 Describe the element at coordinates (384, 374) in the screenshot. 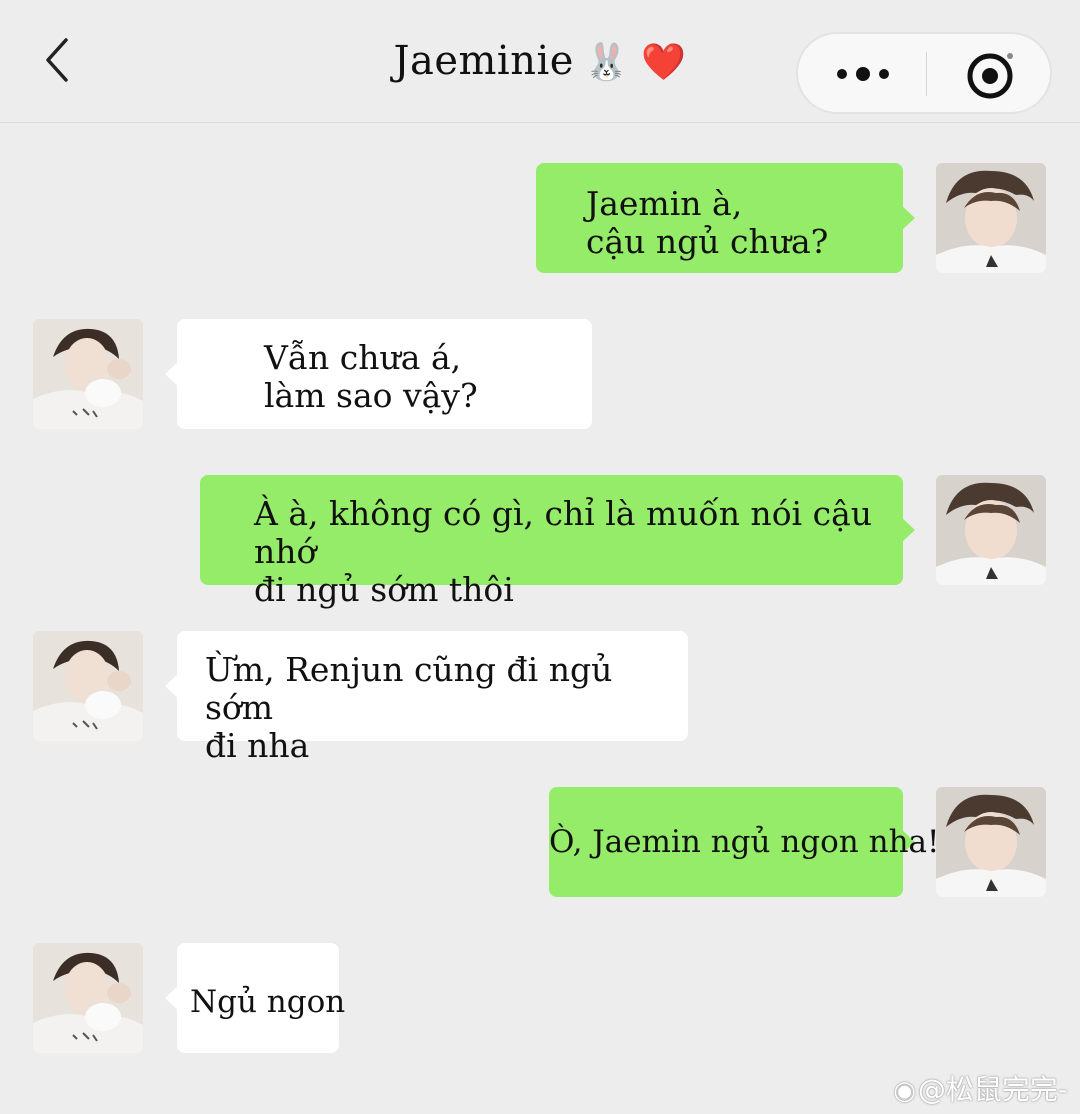

I see `received-message-bubble: Vẫn chưa á, làm sao vậy?` at that location.